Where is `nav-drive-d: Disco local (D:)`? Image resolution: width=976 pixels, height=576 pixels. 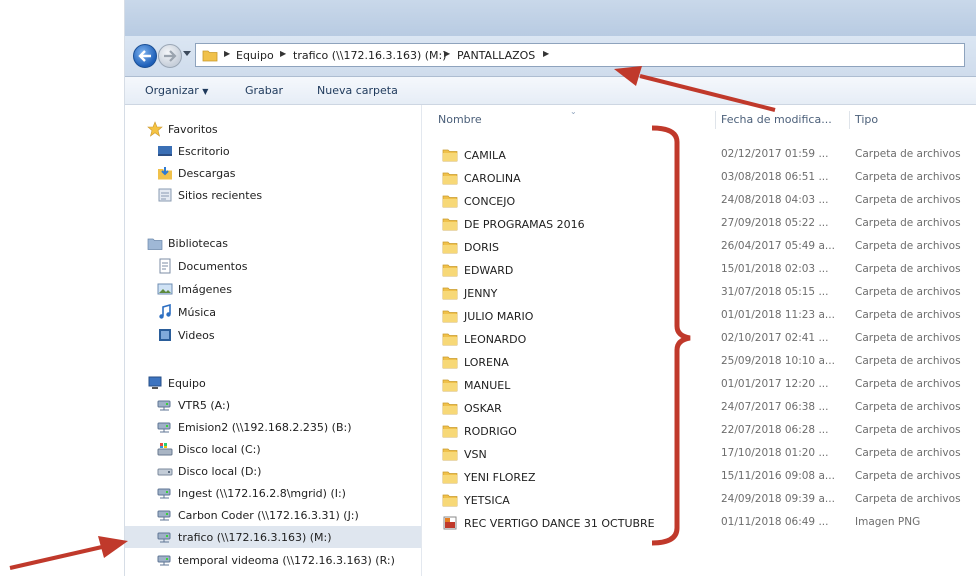 nav-drive-d: Disco local (D:) is located at coordinates (209, 471).